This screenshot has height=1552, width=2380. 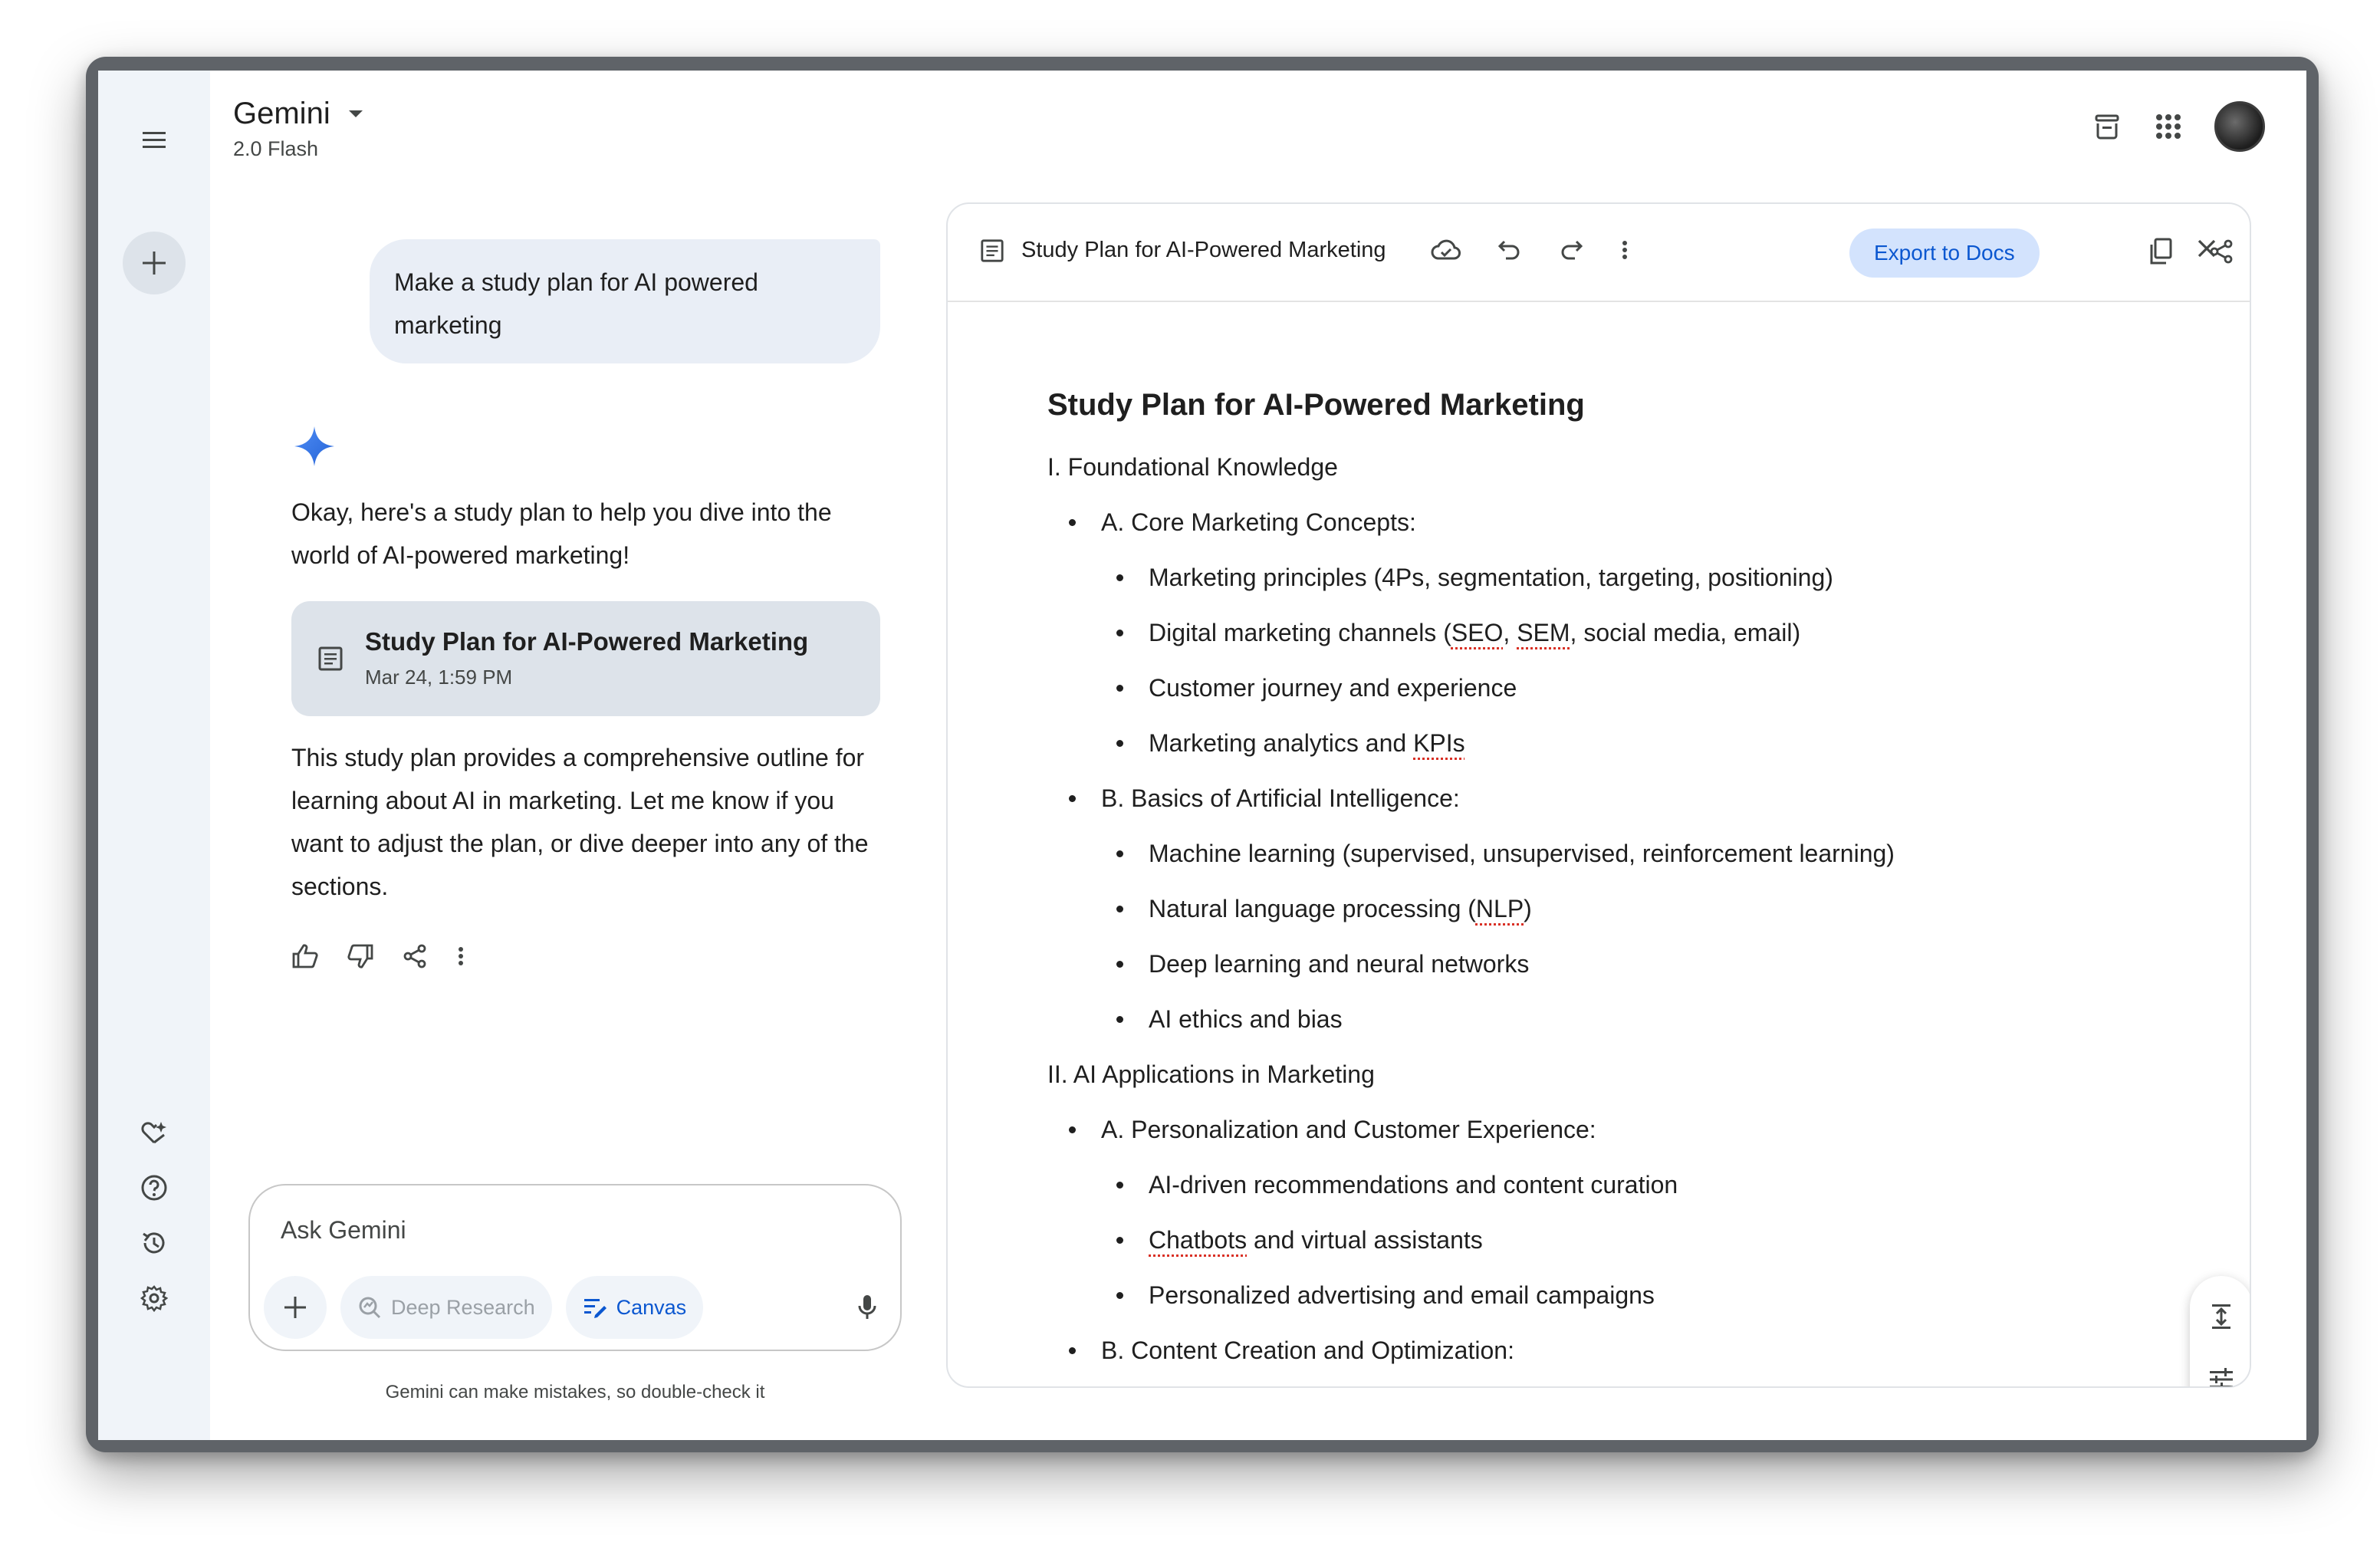 I want to click on canvas-chip: Canvas, so click(x=634, y=1308).